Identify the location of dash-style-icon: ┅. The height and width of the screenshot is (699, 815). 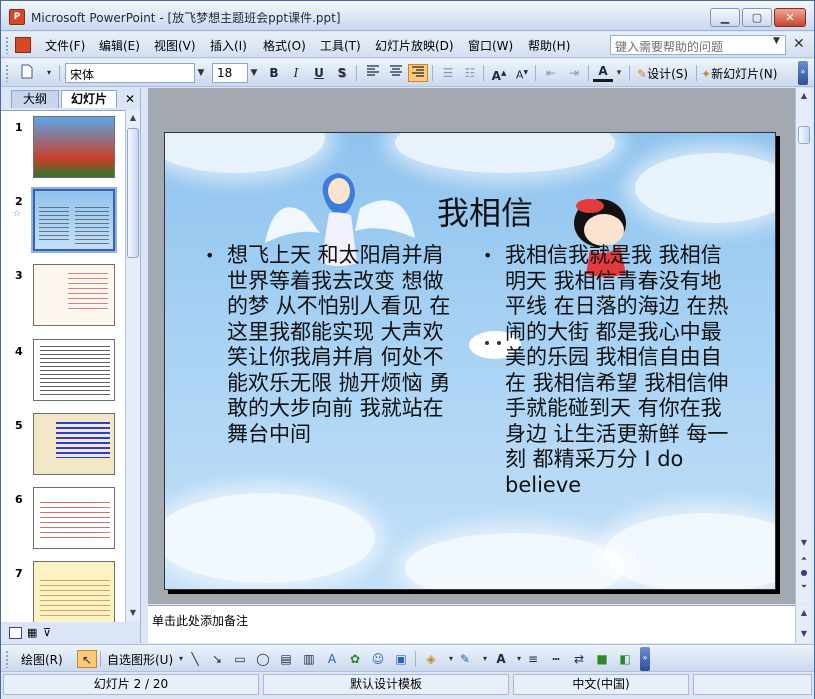
(556, 659).